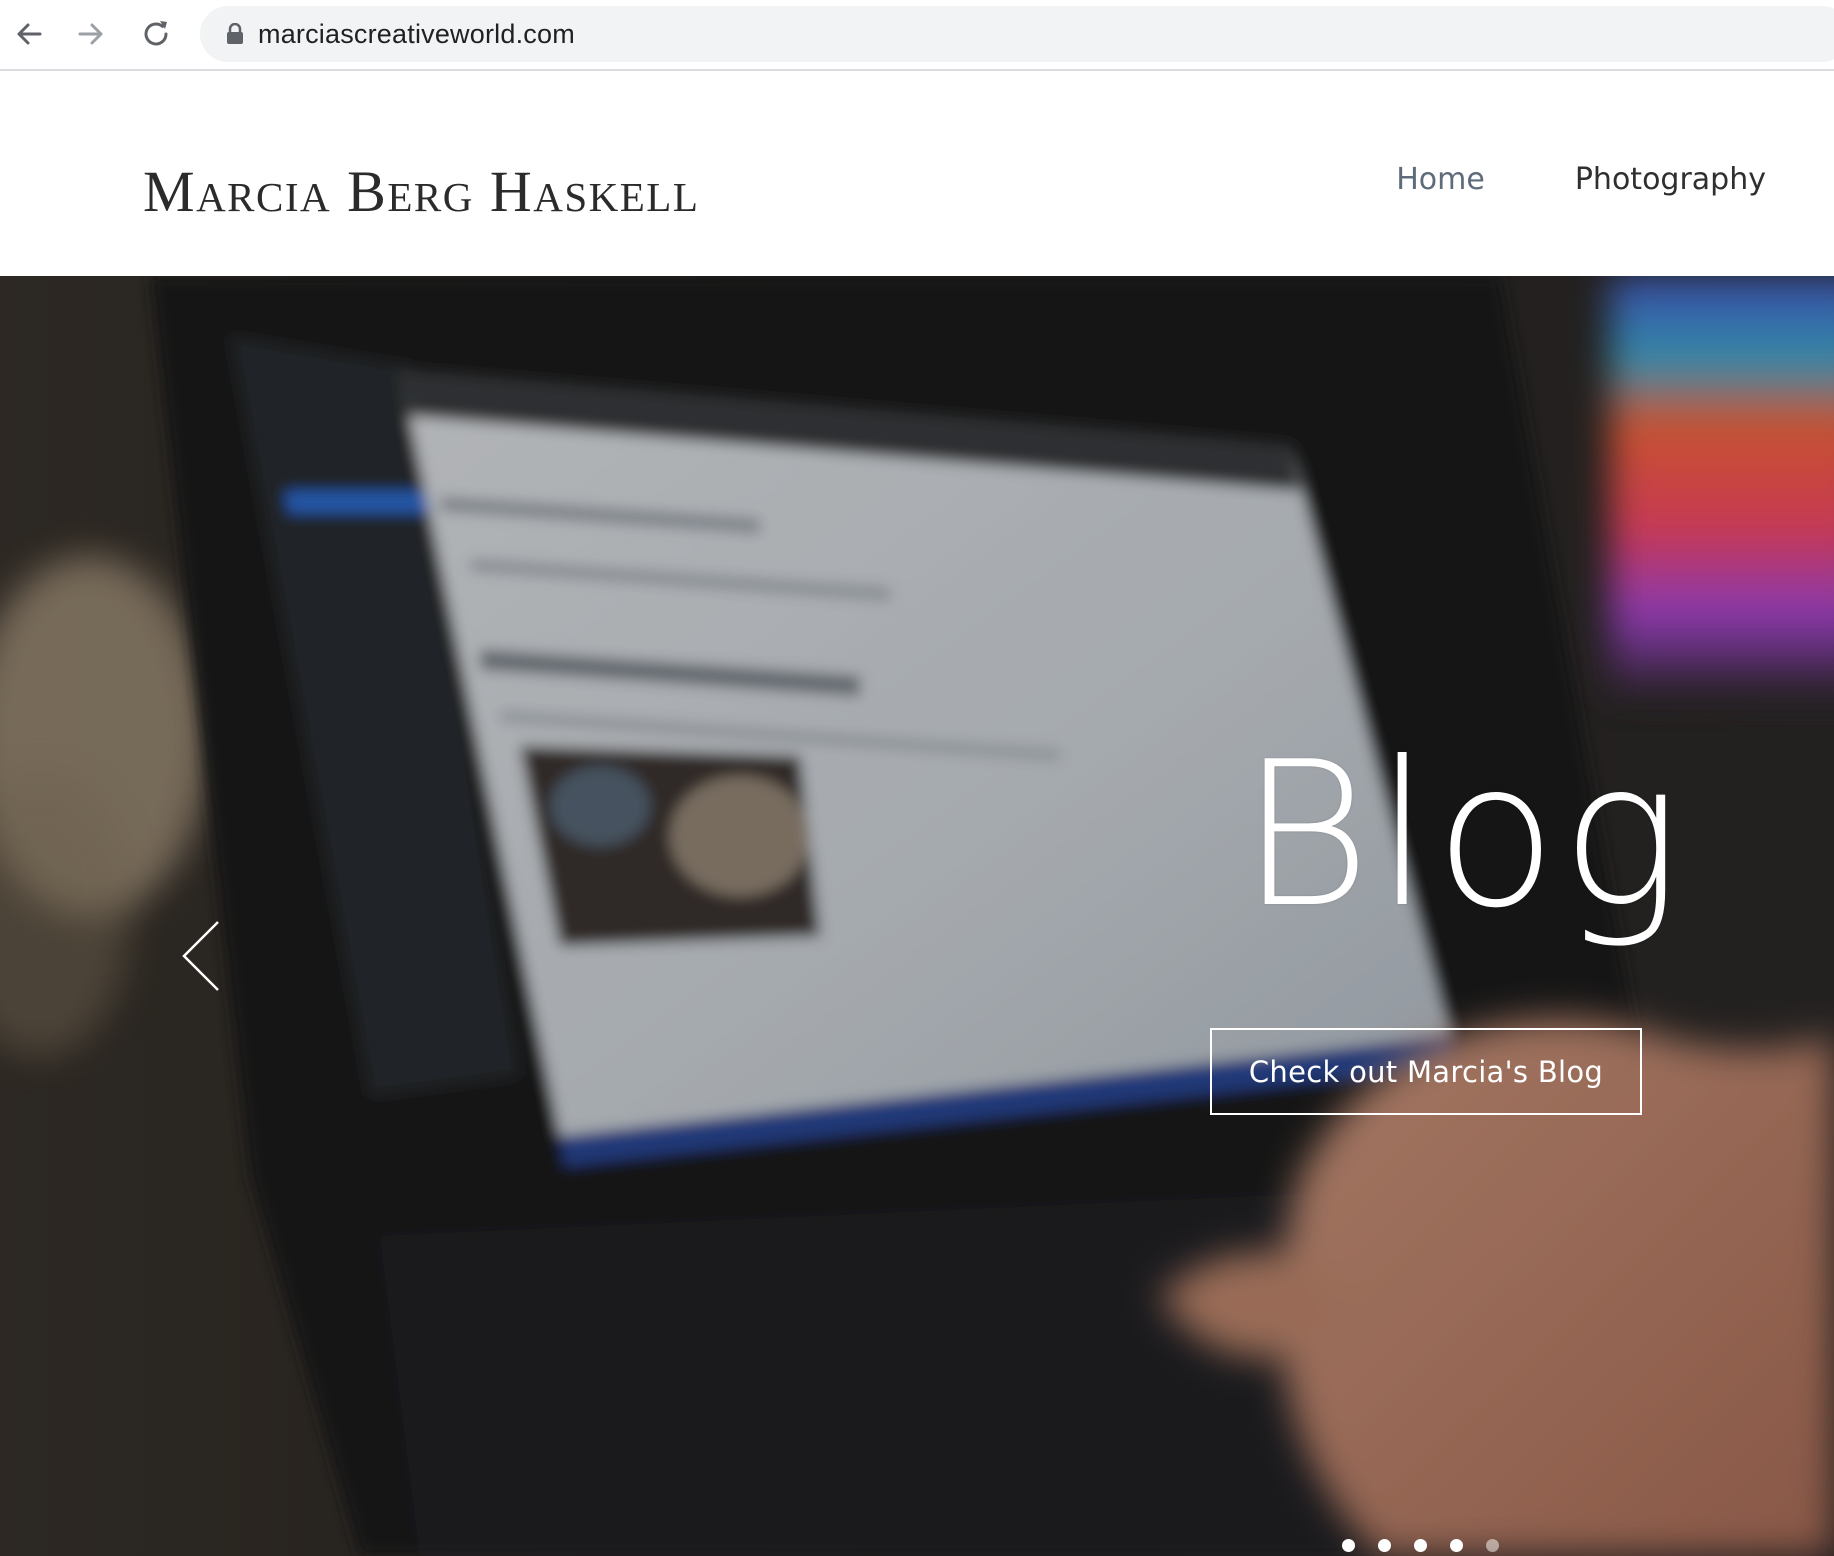 The width and height of the screenshot is (1834, 1556). What do you see at coordinates (1670, 180) in the screenshot?
I see `nav-link-photography: Photography` at bounding box center [1670, 180].